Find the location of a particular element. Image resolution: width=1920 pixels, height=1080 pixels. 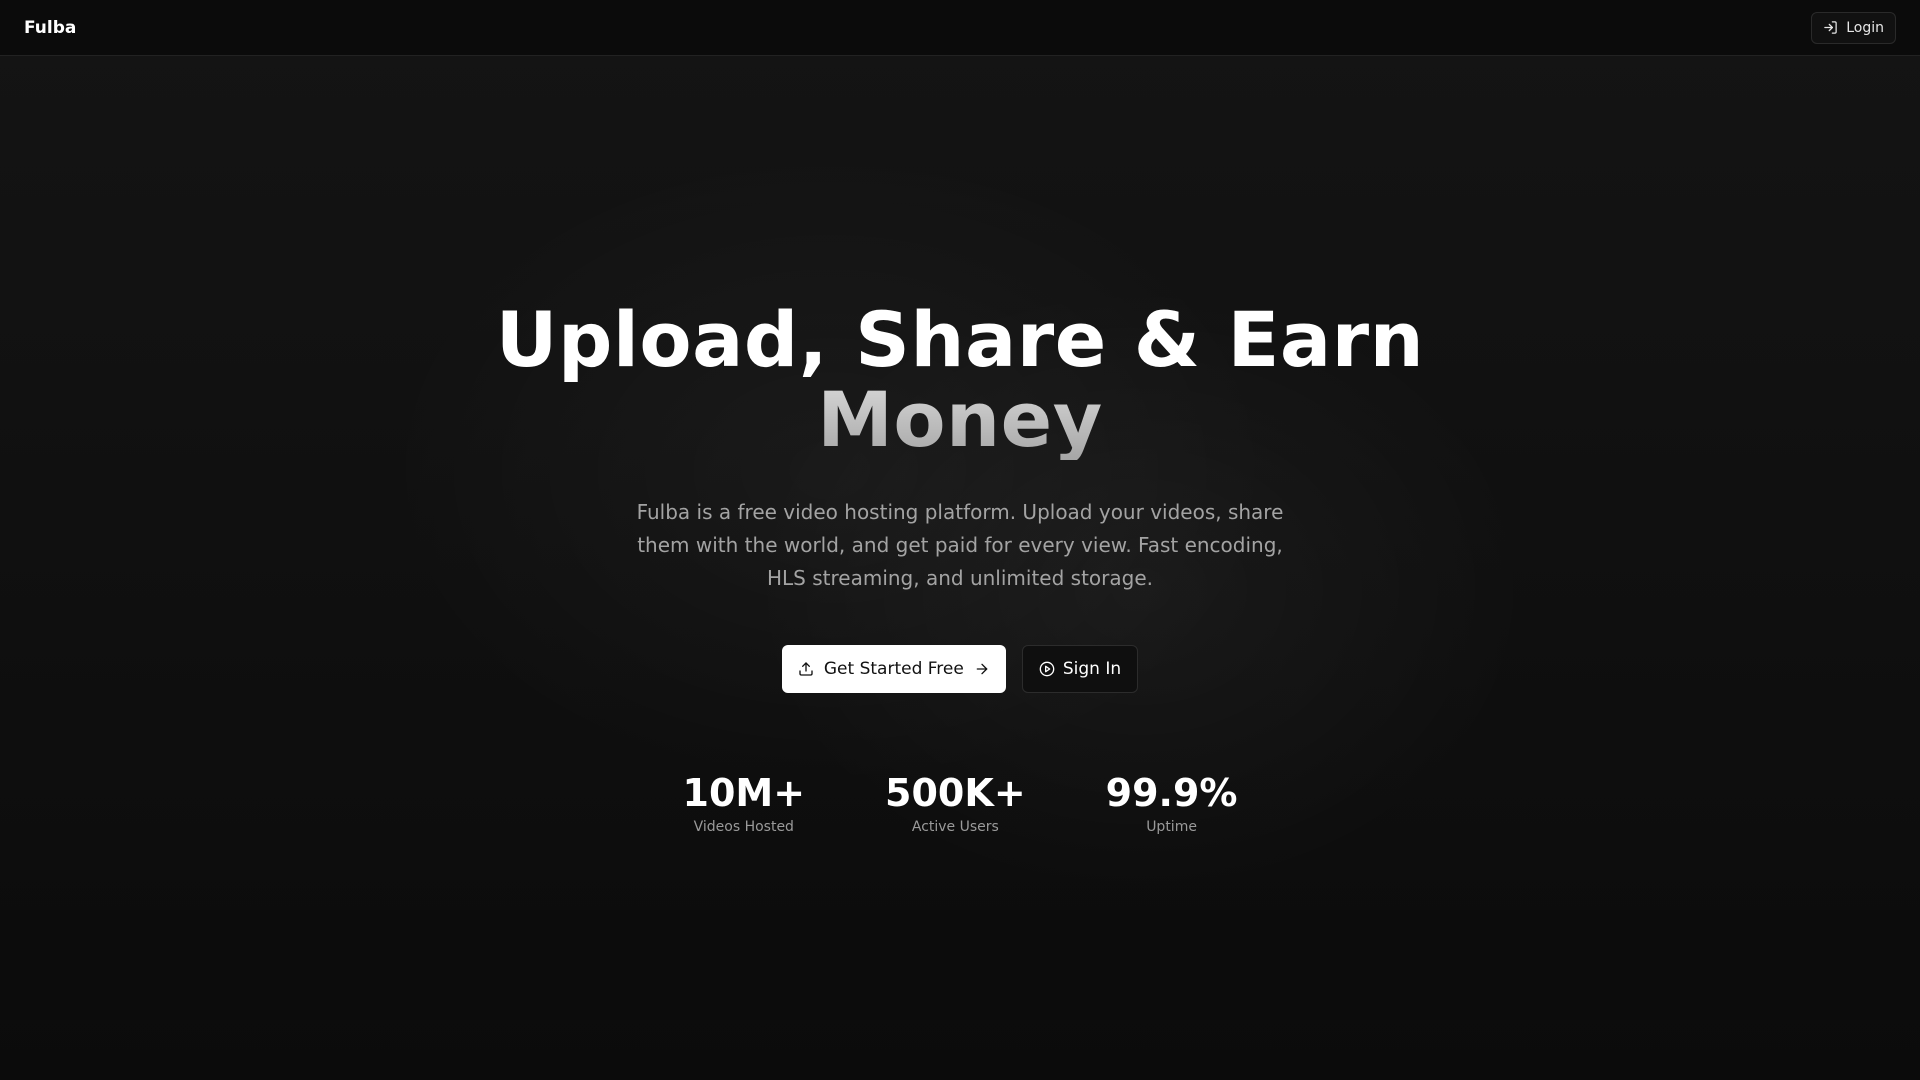

stat-active-users: 500K+ Active Users is located at coordinates (955, 803).